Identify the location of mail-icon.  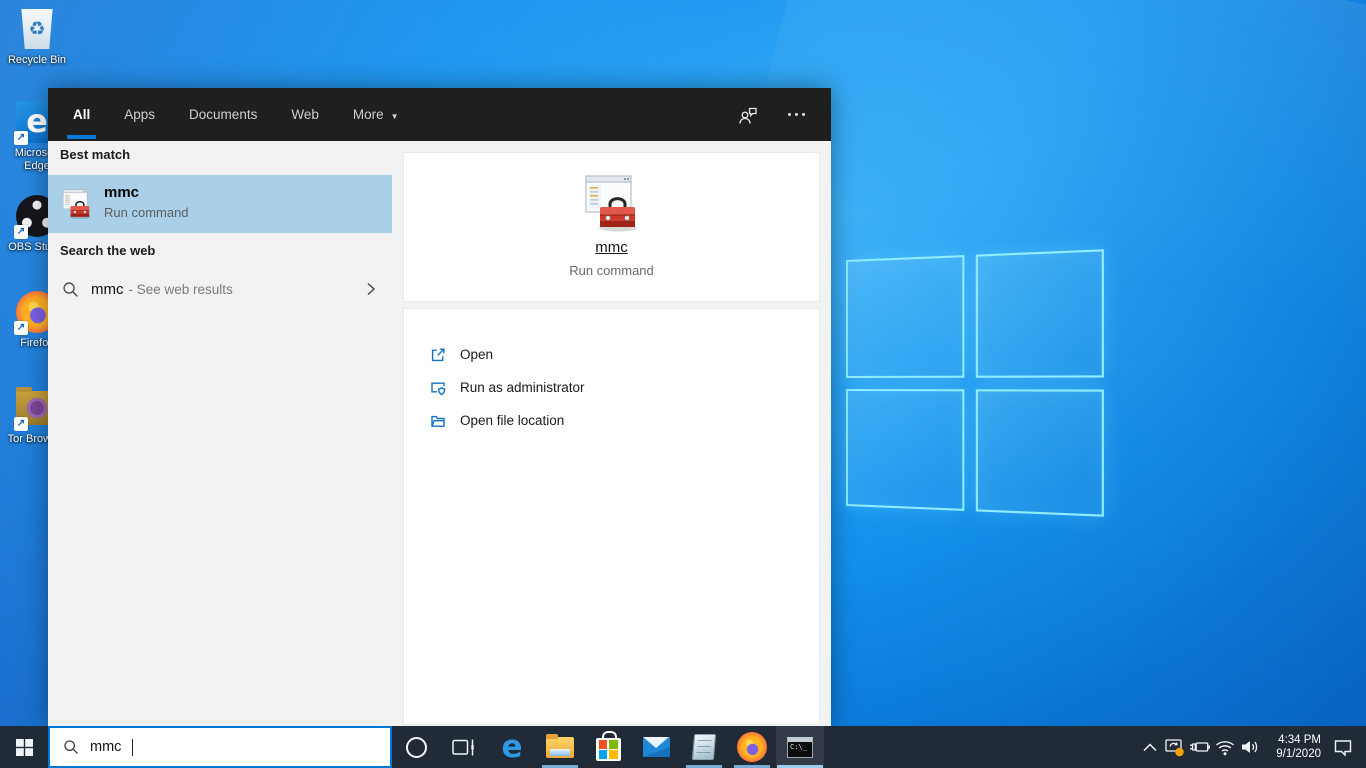
(656, 747).